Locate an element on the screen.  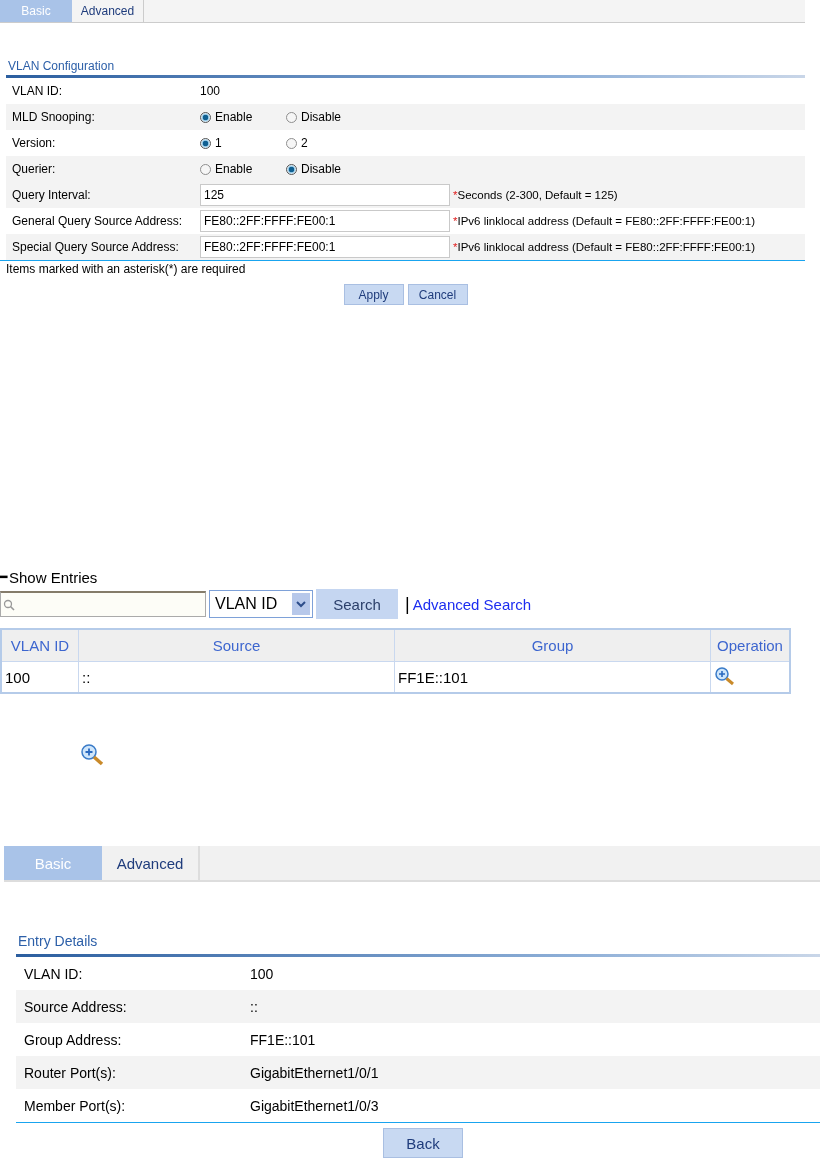
search-field is located at coordinates (103, 604).